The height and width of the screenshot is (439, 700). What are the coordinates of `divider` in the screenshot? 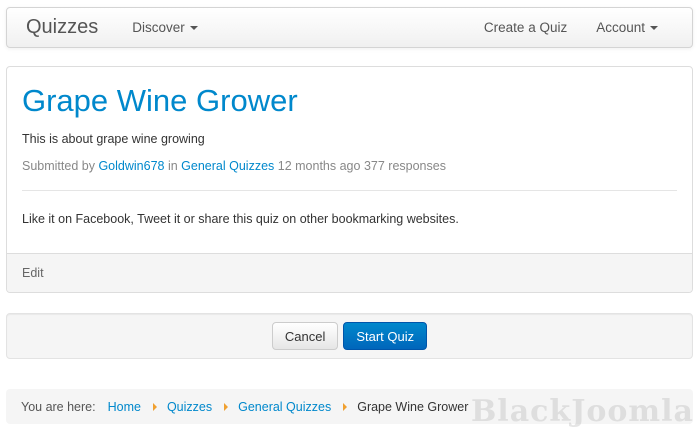 It's located at (349, 190).